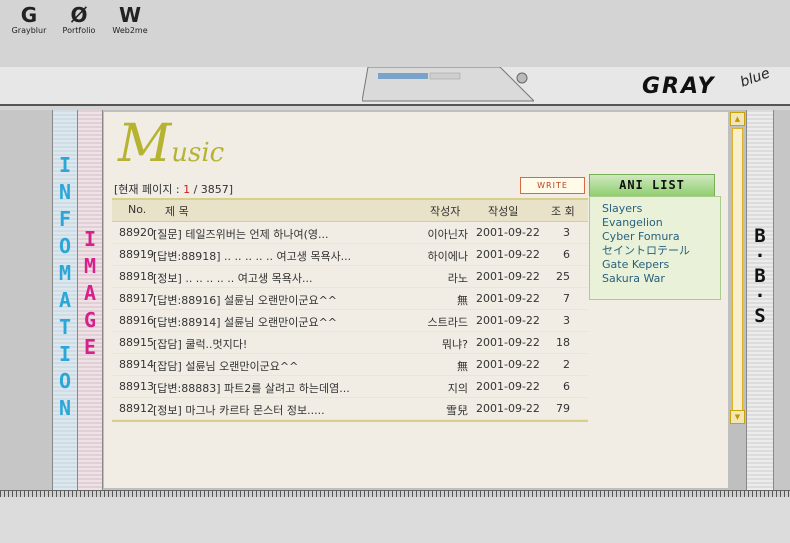 The image size is (790, 543). Describe the element at coordinates (79, 15) in the screenshot. I see `portfolio-icon: Ø` at that location.